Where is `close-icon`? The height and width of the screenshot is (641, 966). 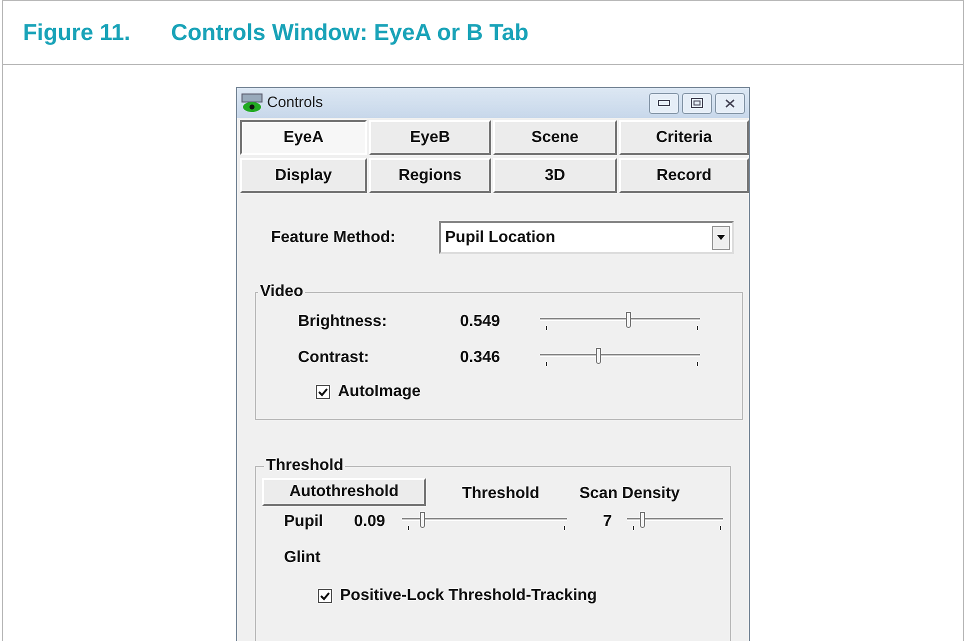 close-icon is located at coordinates (730, 103).